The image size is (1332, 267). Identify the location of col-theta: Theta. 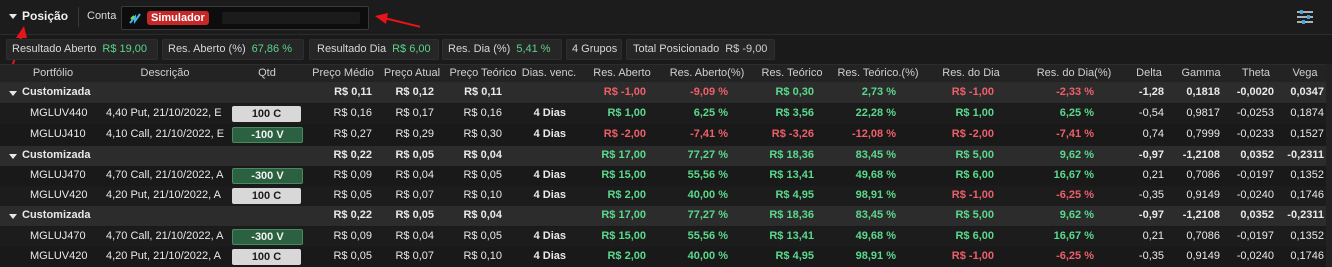
(1256, 73).